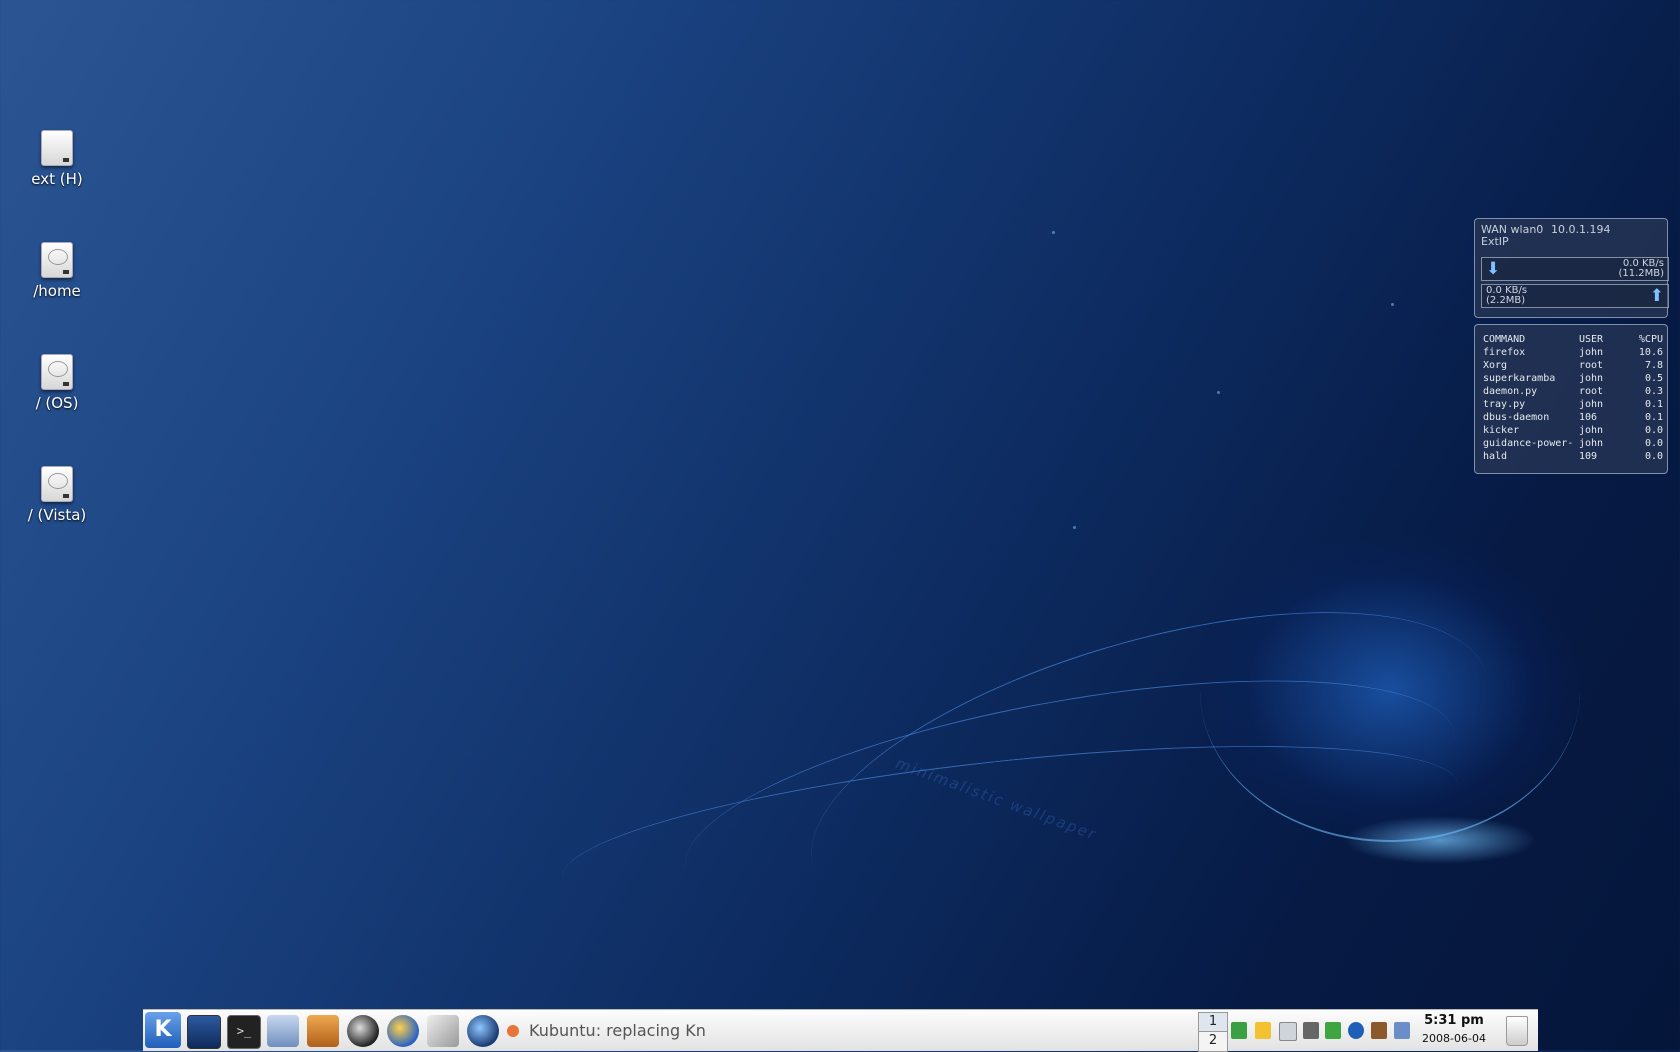  What do you see at coordinates (1495, 241) in the screenshot?
I see `network-extip-label: ExtIP` at bounding box center [1495, 241].